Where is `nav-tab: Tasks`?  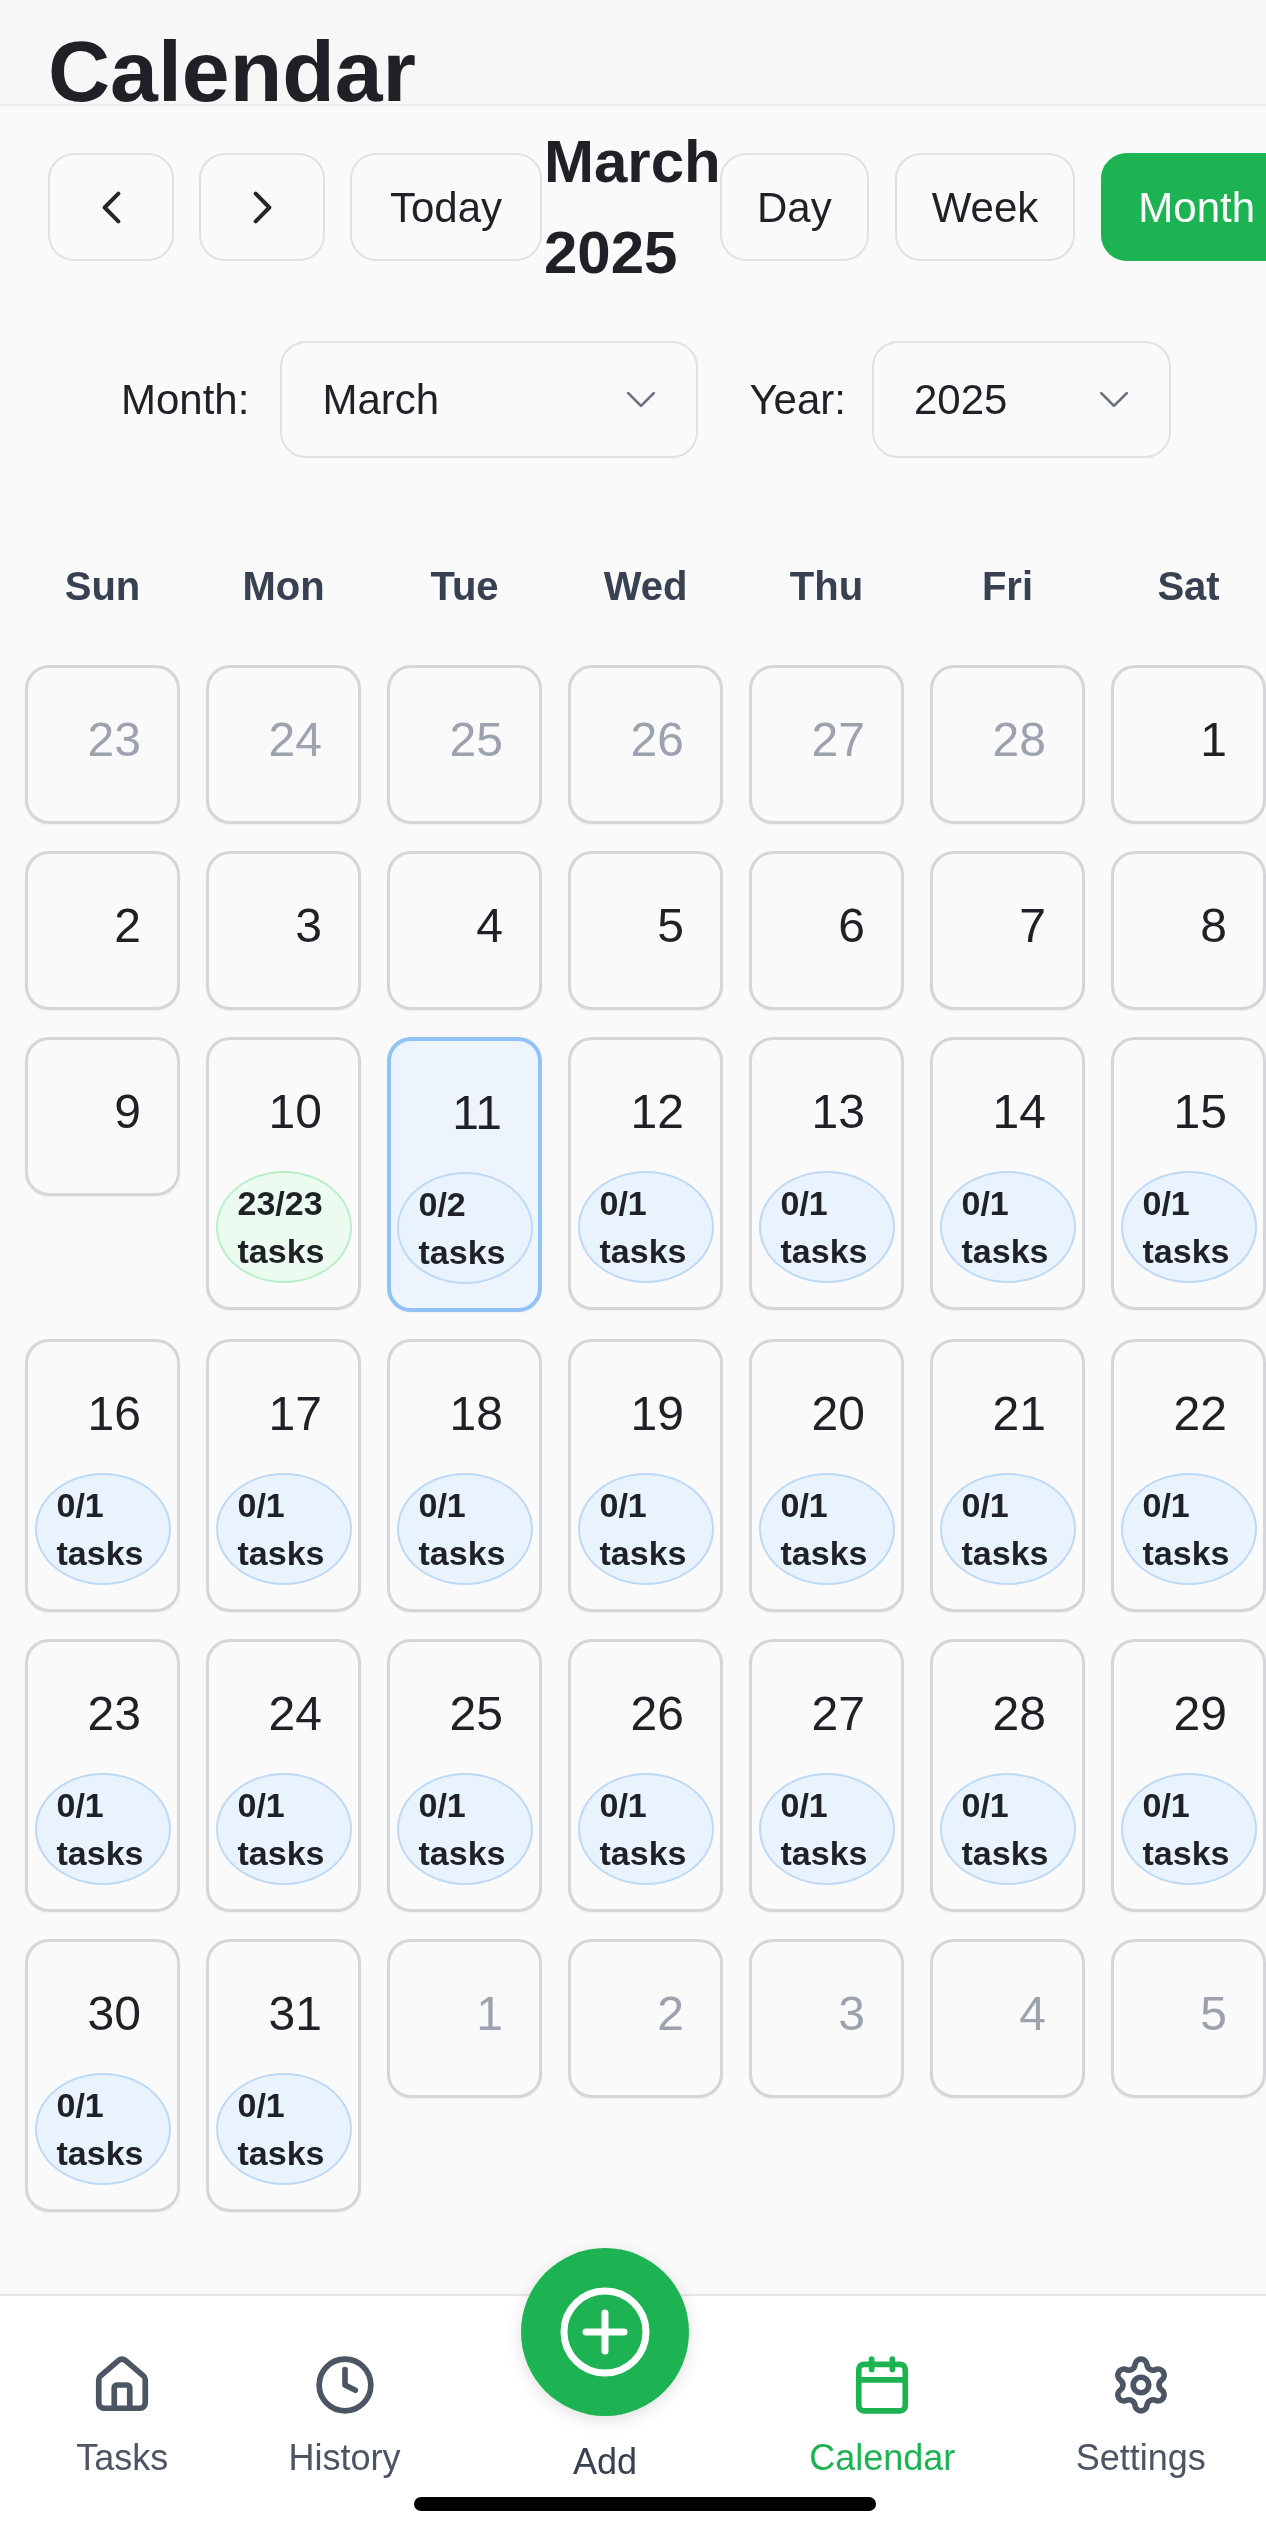
nav-tab: Tasks is located at coordinates (122, 2417).